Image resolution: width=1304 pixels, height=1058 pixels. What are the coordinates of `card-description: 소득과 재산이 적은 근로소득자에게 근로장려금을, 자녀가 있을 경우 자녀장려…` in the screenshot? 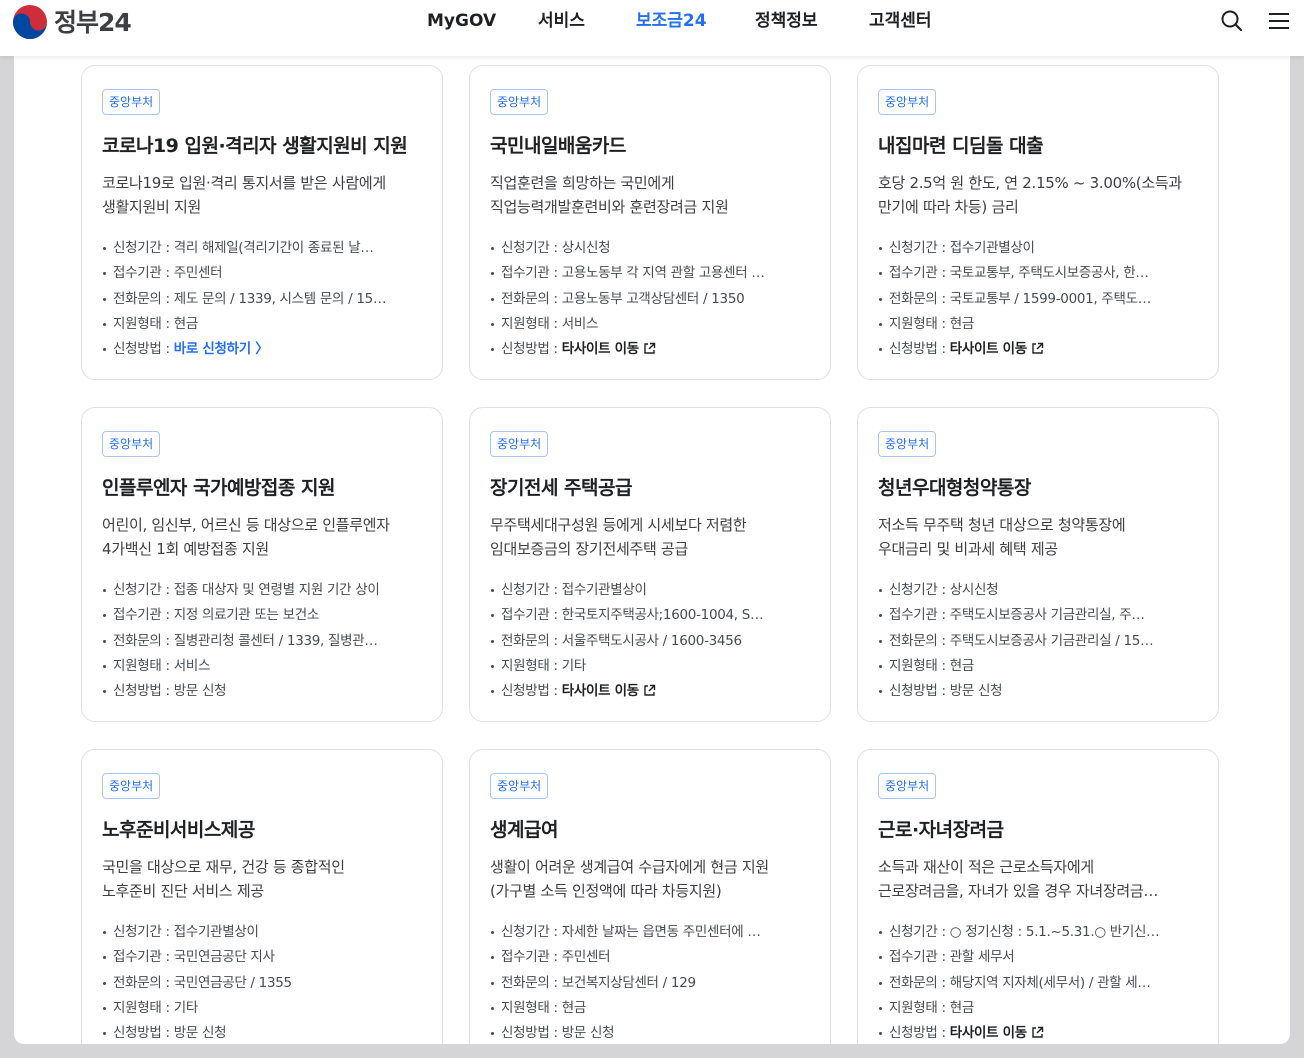 It's located at (1039, 879).